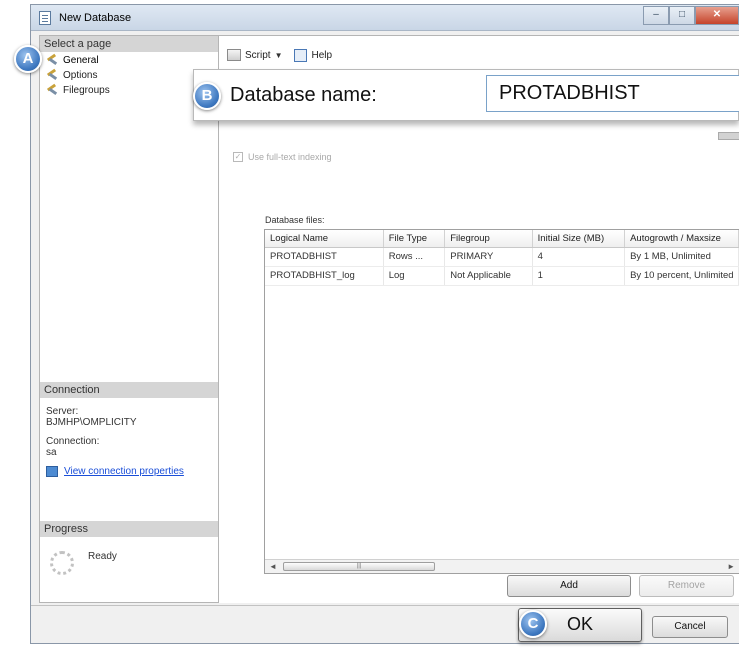  What do you see at coordinates (234, 55) in the screenshot?
I see `script-icon` at bounding box center [234, 55].